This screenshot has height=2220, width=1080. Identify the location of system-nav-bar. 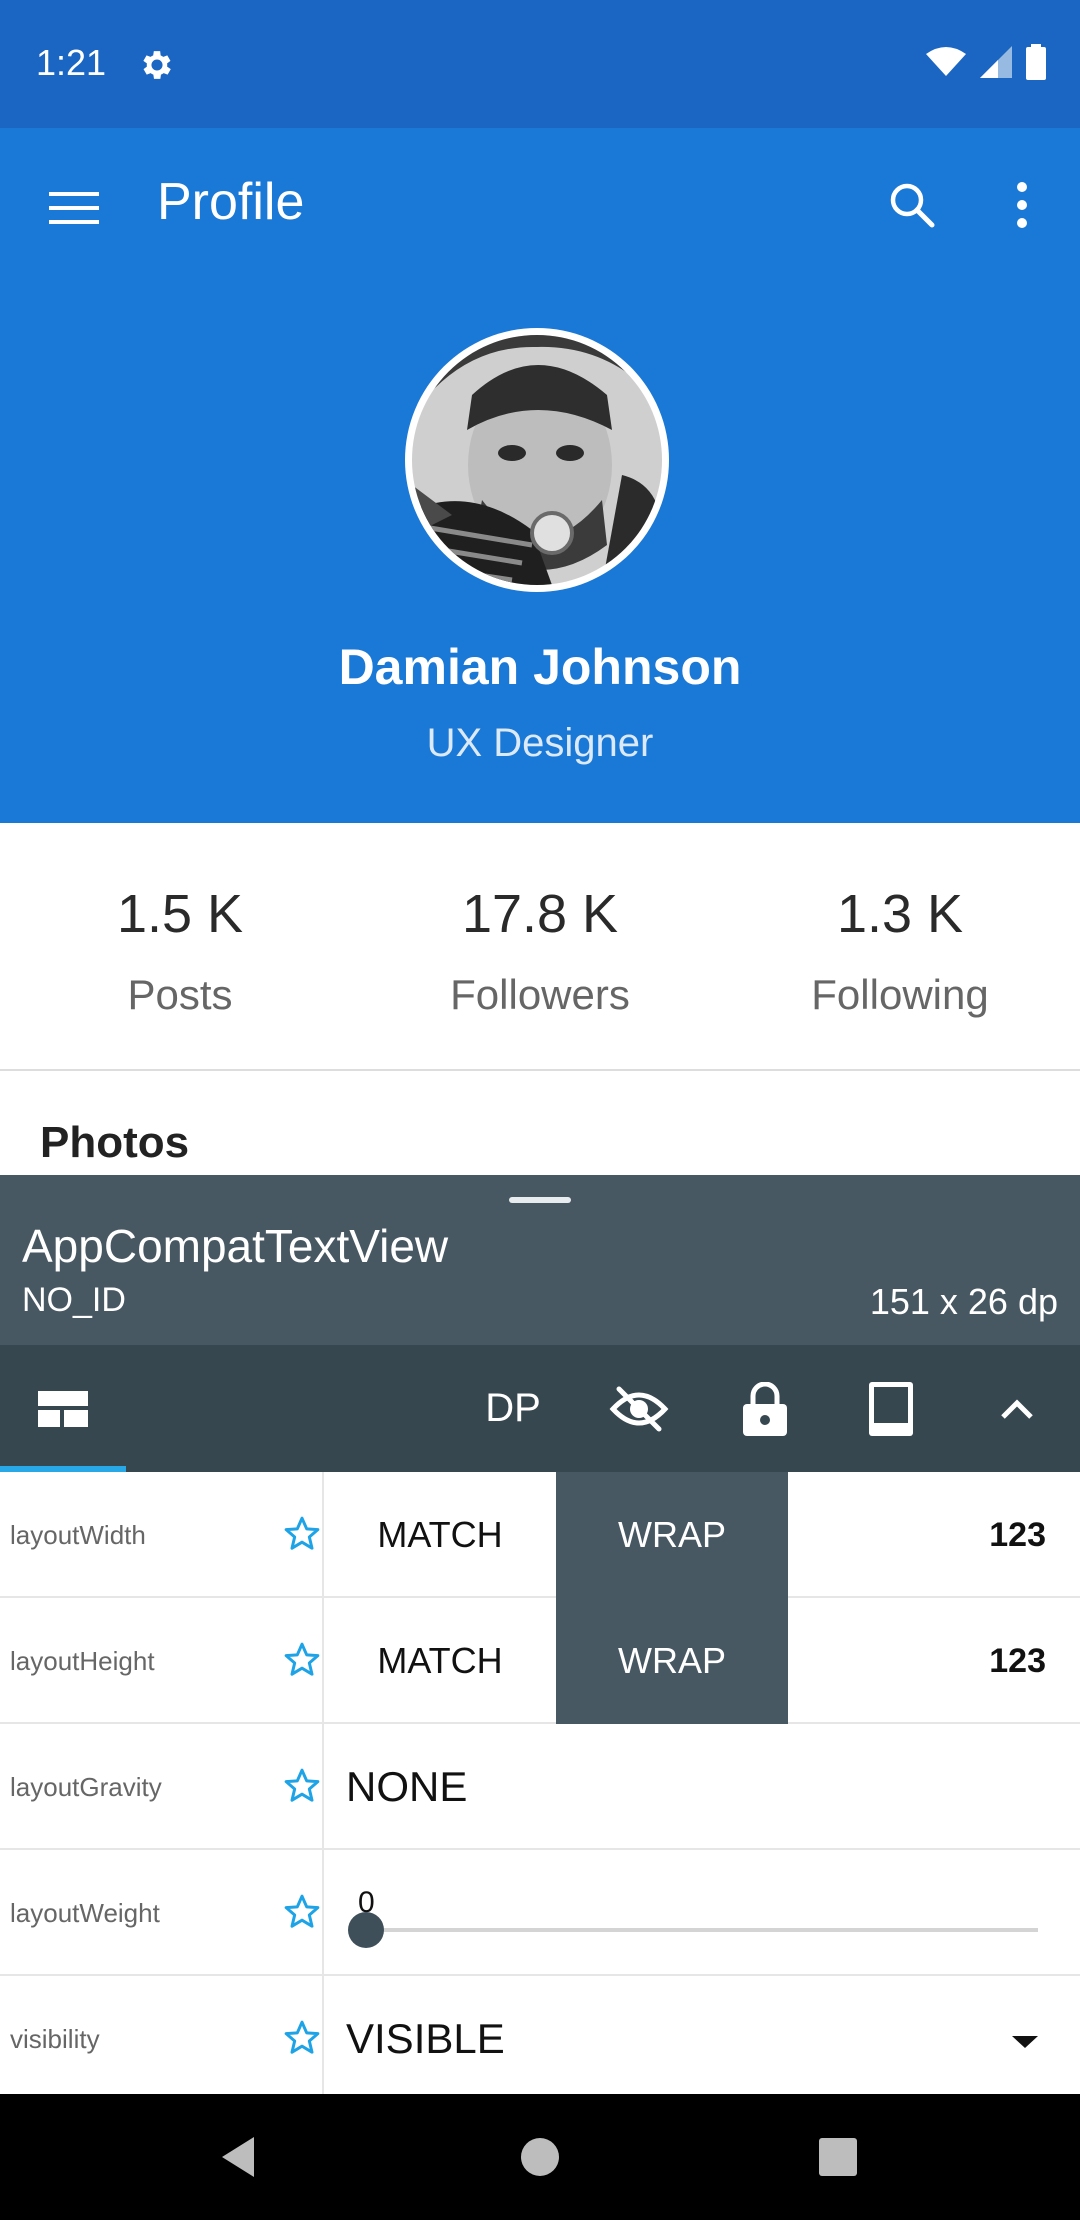
(540, 2157).